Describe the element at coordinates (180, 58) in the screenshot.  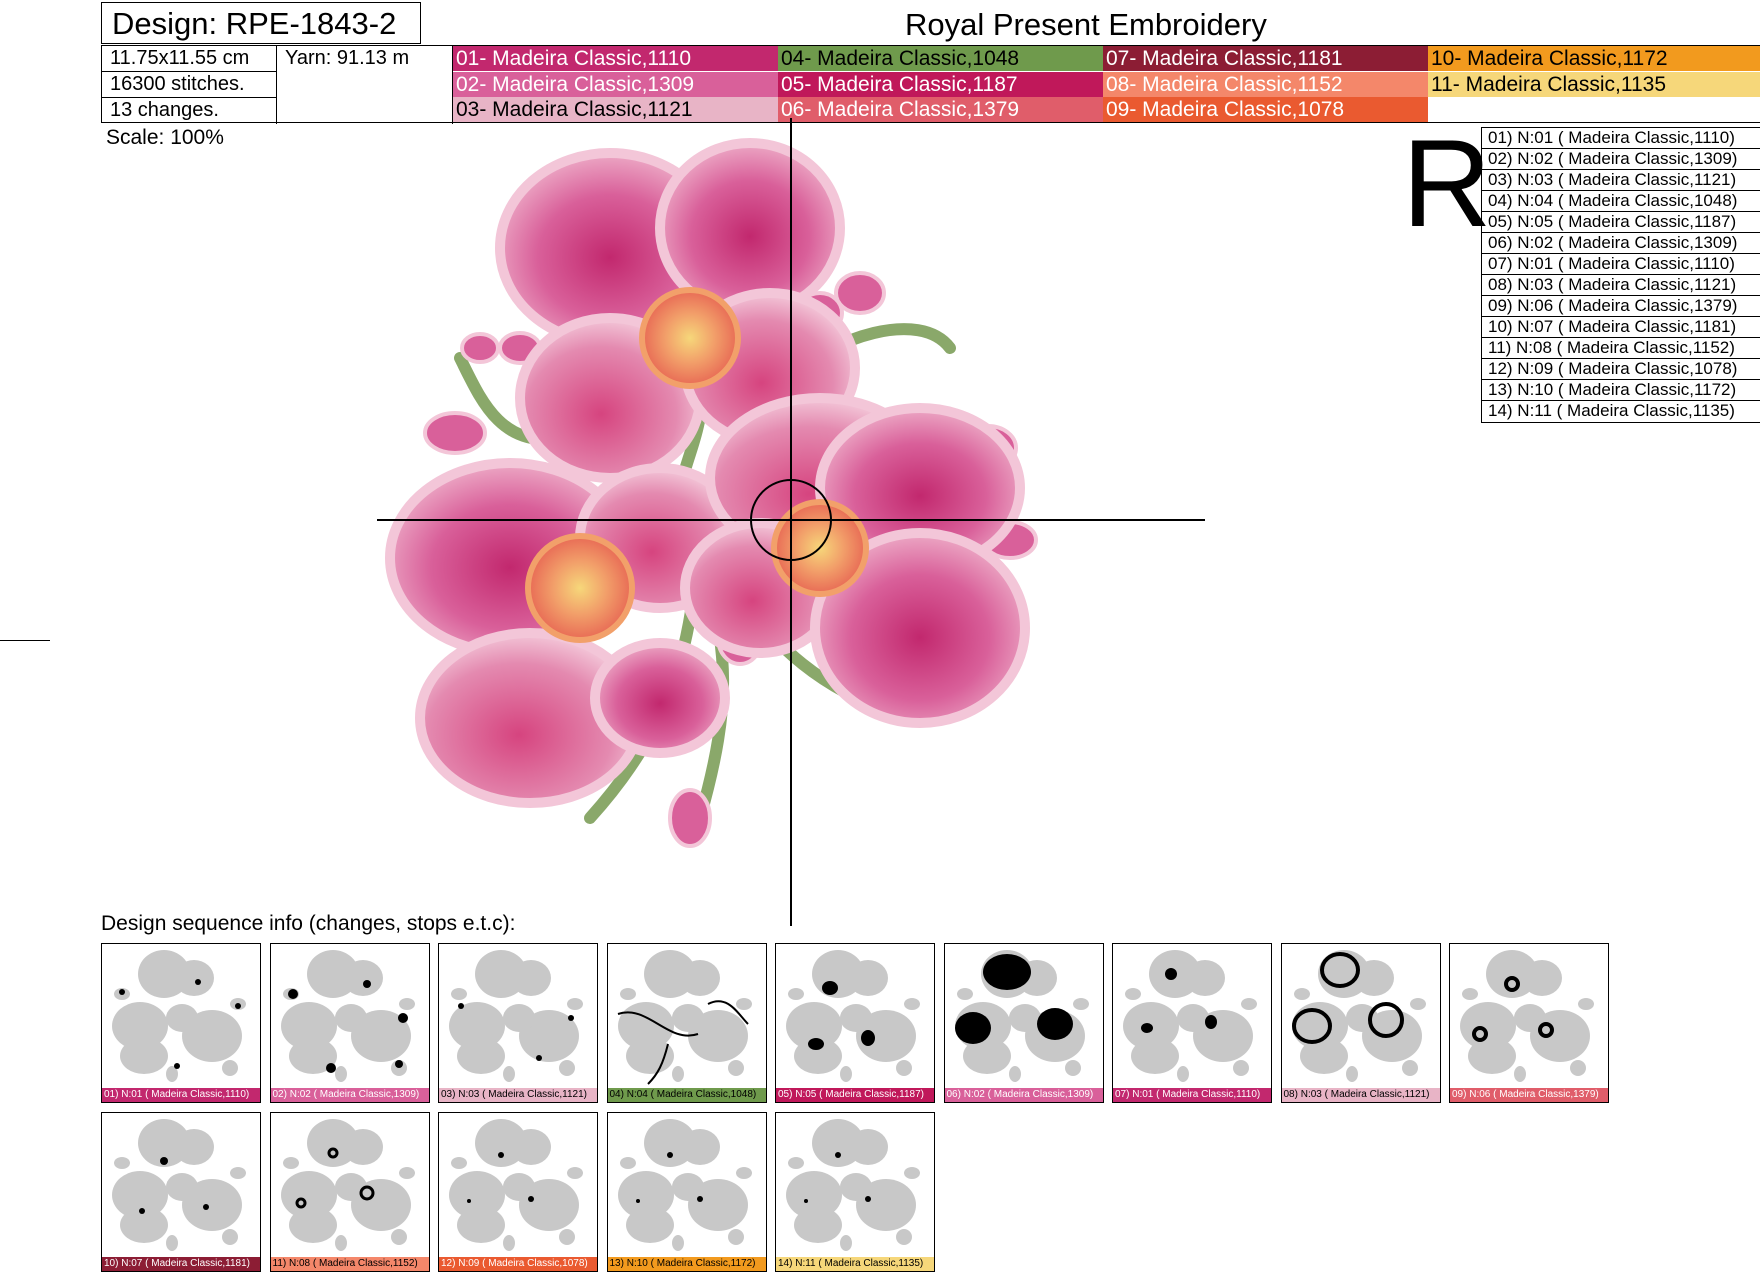
I see `design-size: 11.75x11.55 cm` at that location.